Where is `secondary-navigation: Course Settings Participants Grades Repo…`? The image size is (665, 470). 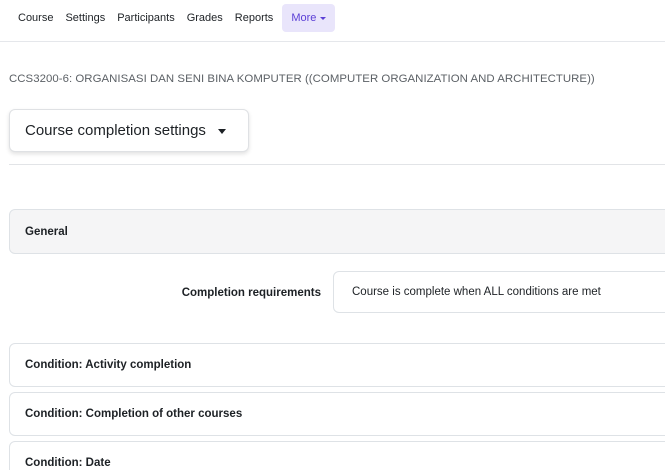 secondary-navigation: Course Settings Participants Grades Repo… is located at coordinates (332, 21).